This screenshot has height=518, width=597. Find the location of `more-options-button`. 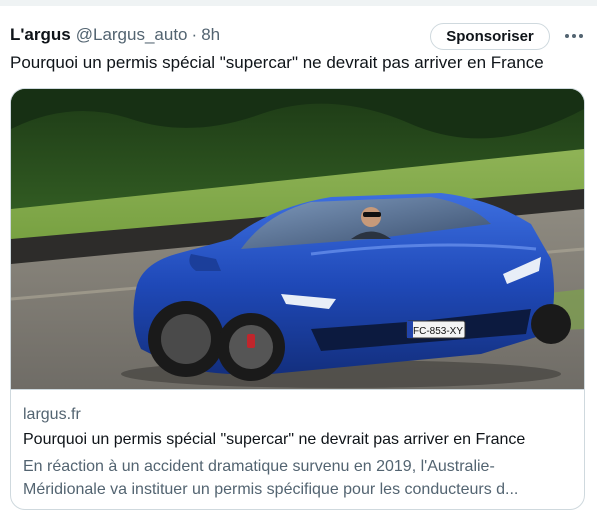

more-options-button is located at coordinates (574, 36).